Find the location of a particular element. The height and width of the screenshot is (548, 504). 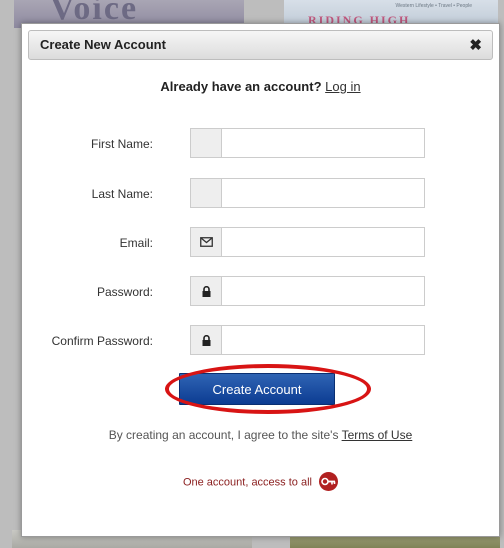

last-name-label: Last Name: is located at coordinates (122, 194).